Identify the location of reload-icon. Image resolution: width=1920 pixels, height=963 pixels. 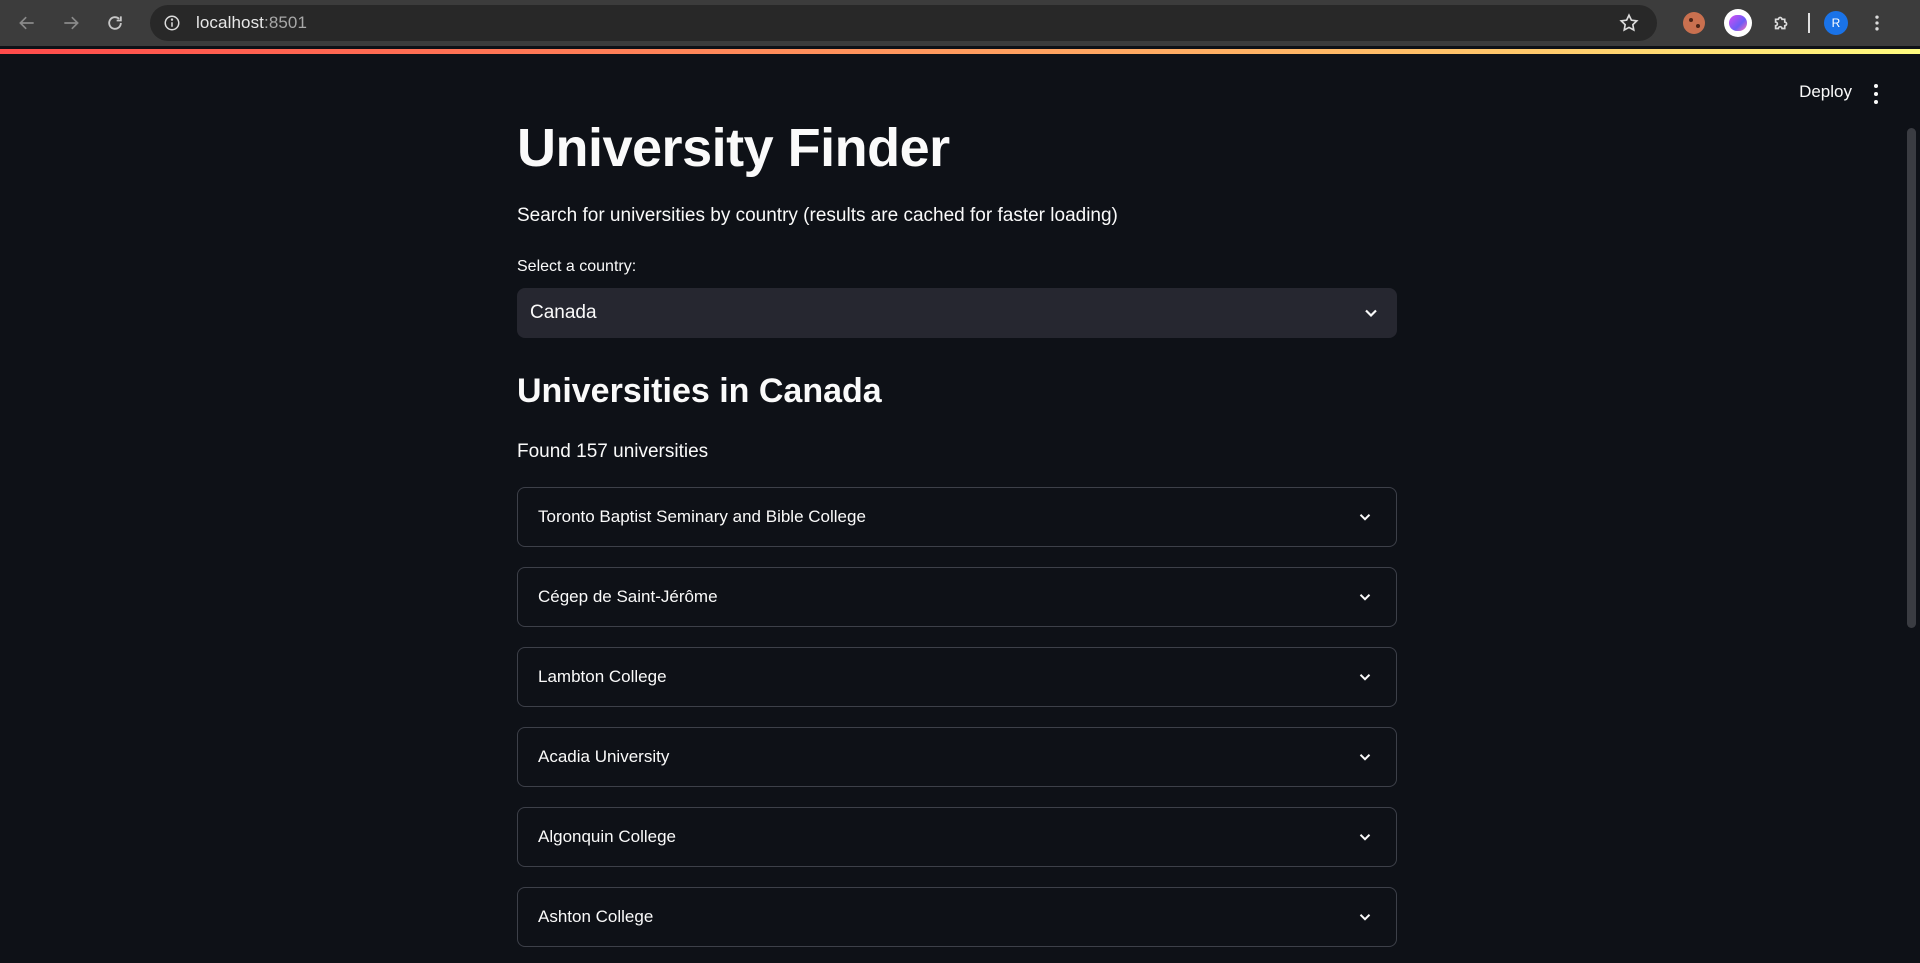
(115, 23).